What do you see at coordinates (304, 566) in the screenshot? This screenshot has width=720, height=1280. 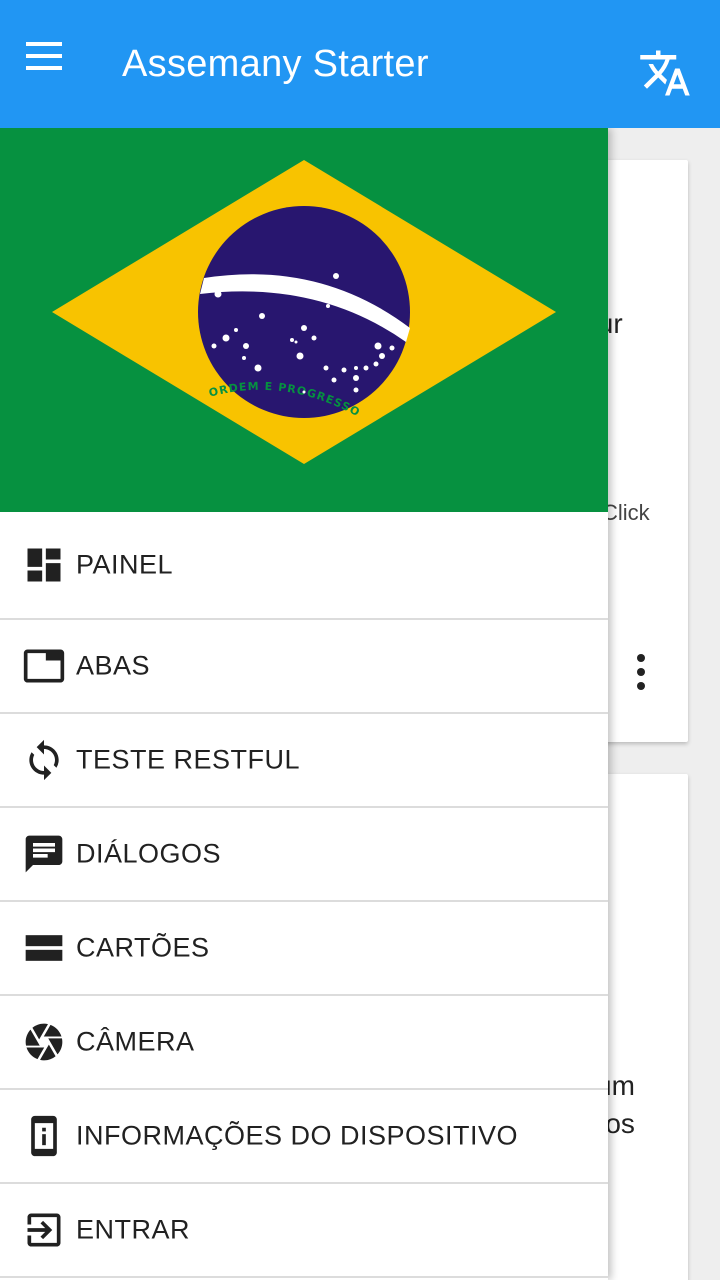 I see `menu-item-painel: PAINEL` at bounding box center [304, 566].